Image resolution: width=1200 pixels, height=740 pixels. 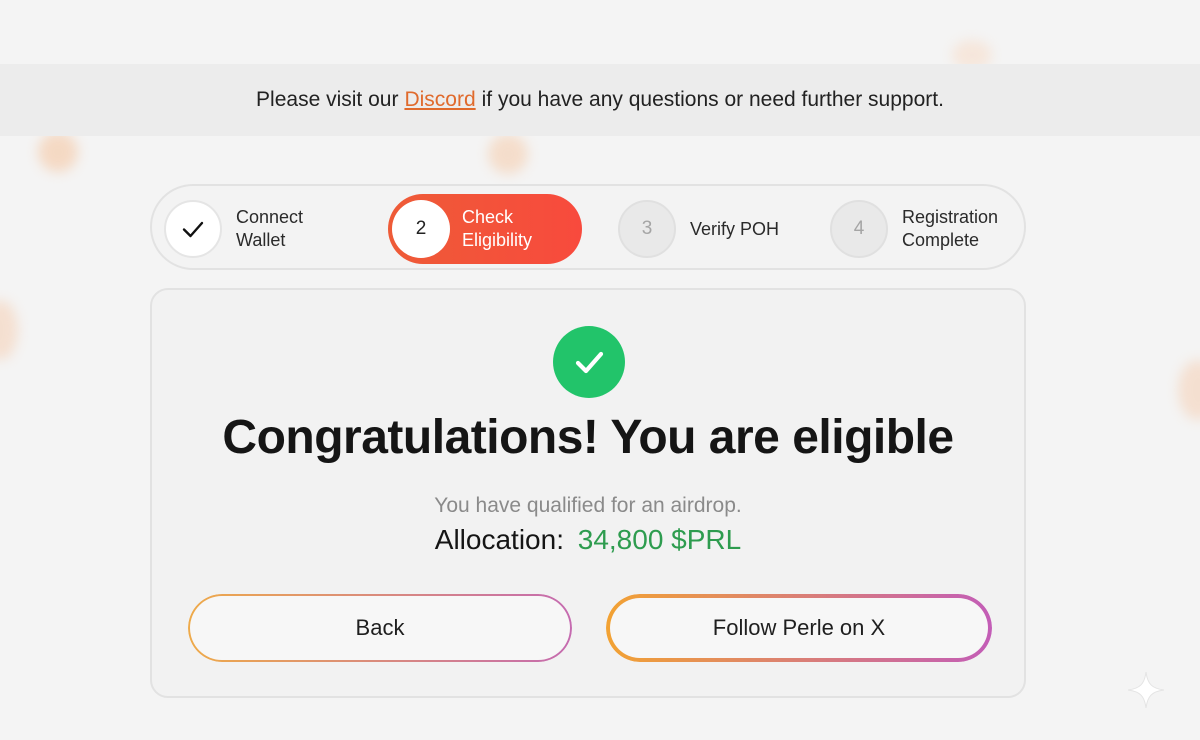 I want to click on result-subtext: You have qualified for an airdrop., so click(x=588, y=505).